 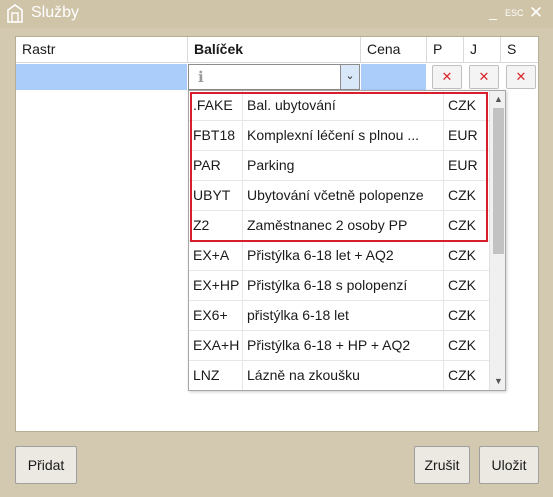 I want to click on minimize-button: _, so click(x=493, y=12).